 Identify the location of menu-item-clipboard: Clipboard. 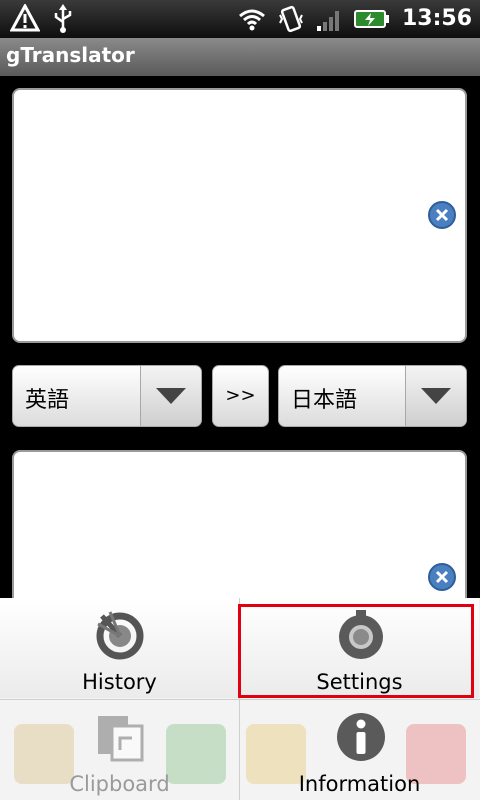
(119, 750).